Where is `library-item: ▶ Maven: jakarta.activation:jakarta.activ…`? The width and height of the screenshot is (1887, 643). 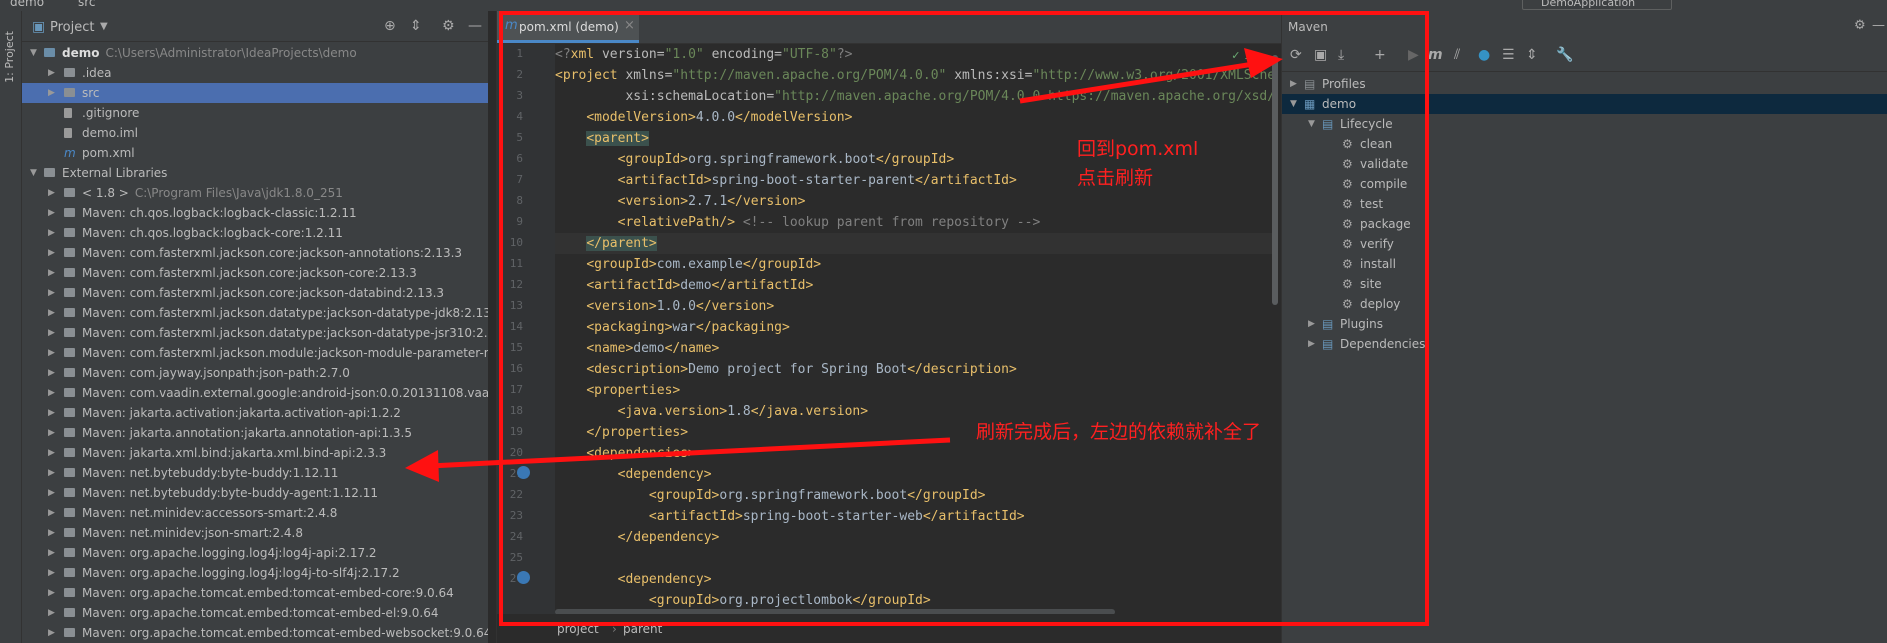
library-item: ▶ Maven: jakarta.activation:jakarta.activ… is located at coordinates (255, 413).